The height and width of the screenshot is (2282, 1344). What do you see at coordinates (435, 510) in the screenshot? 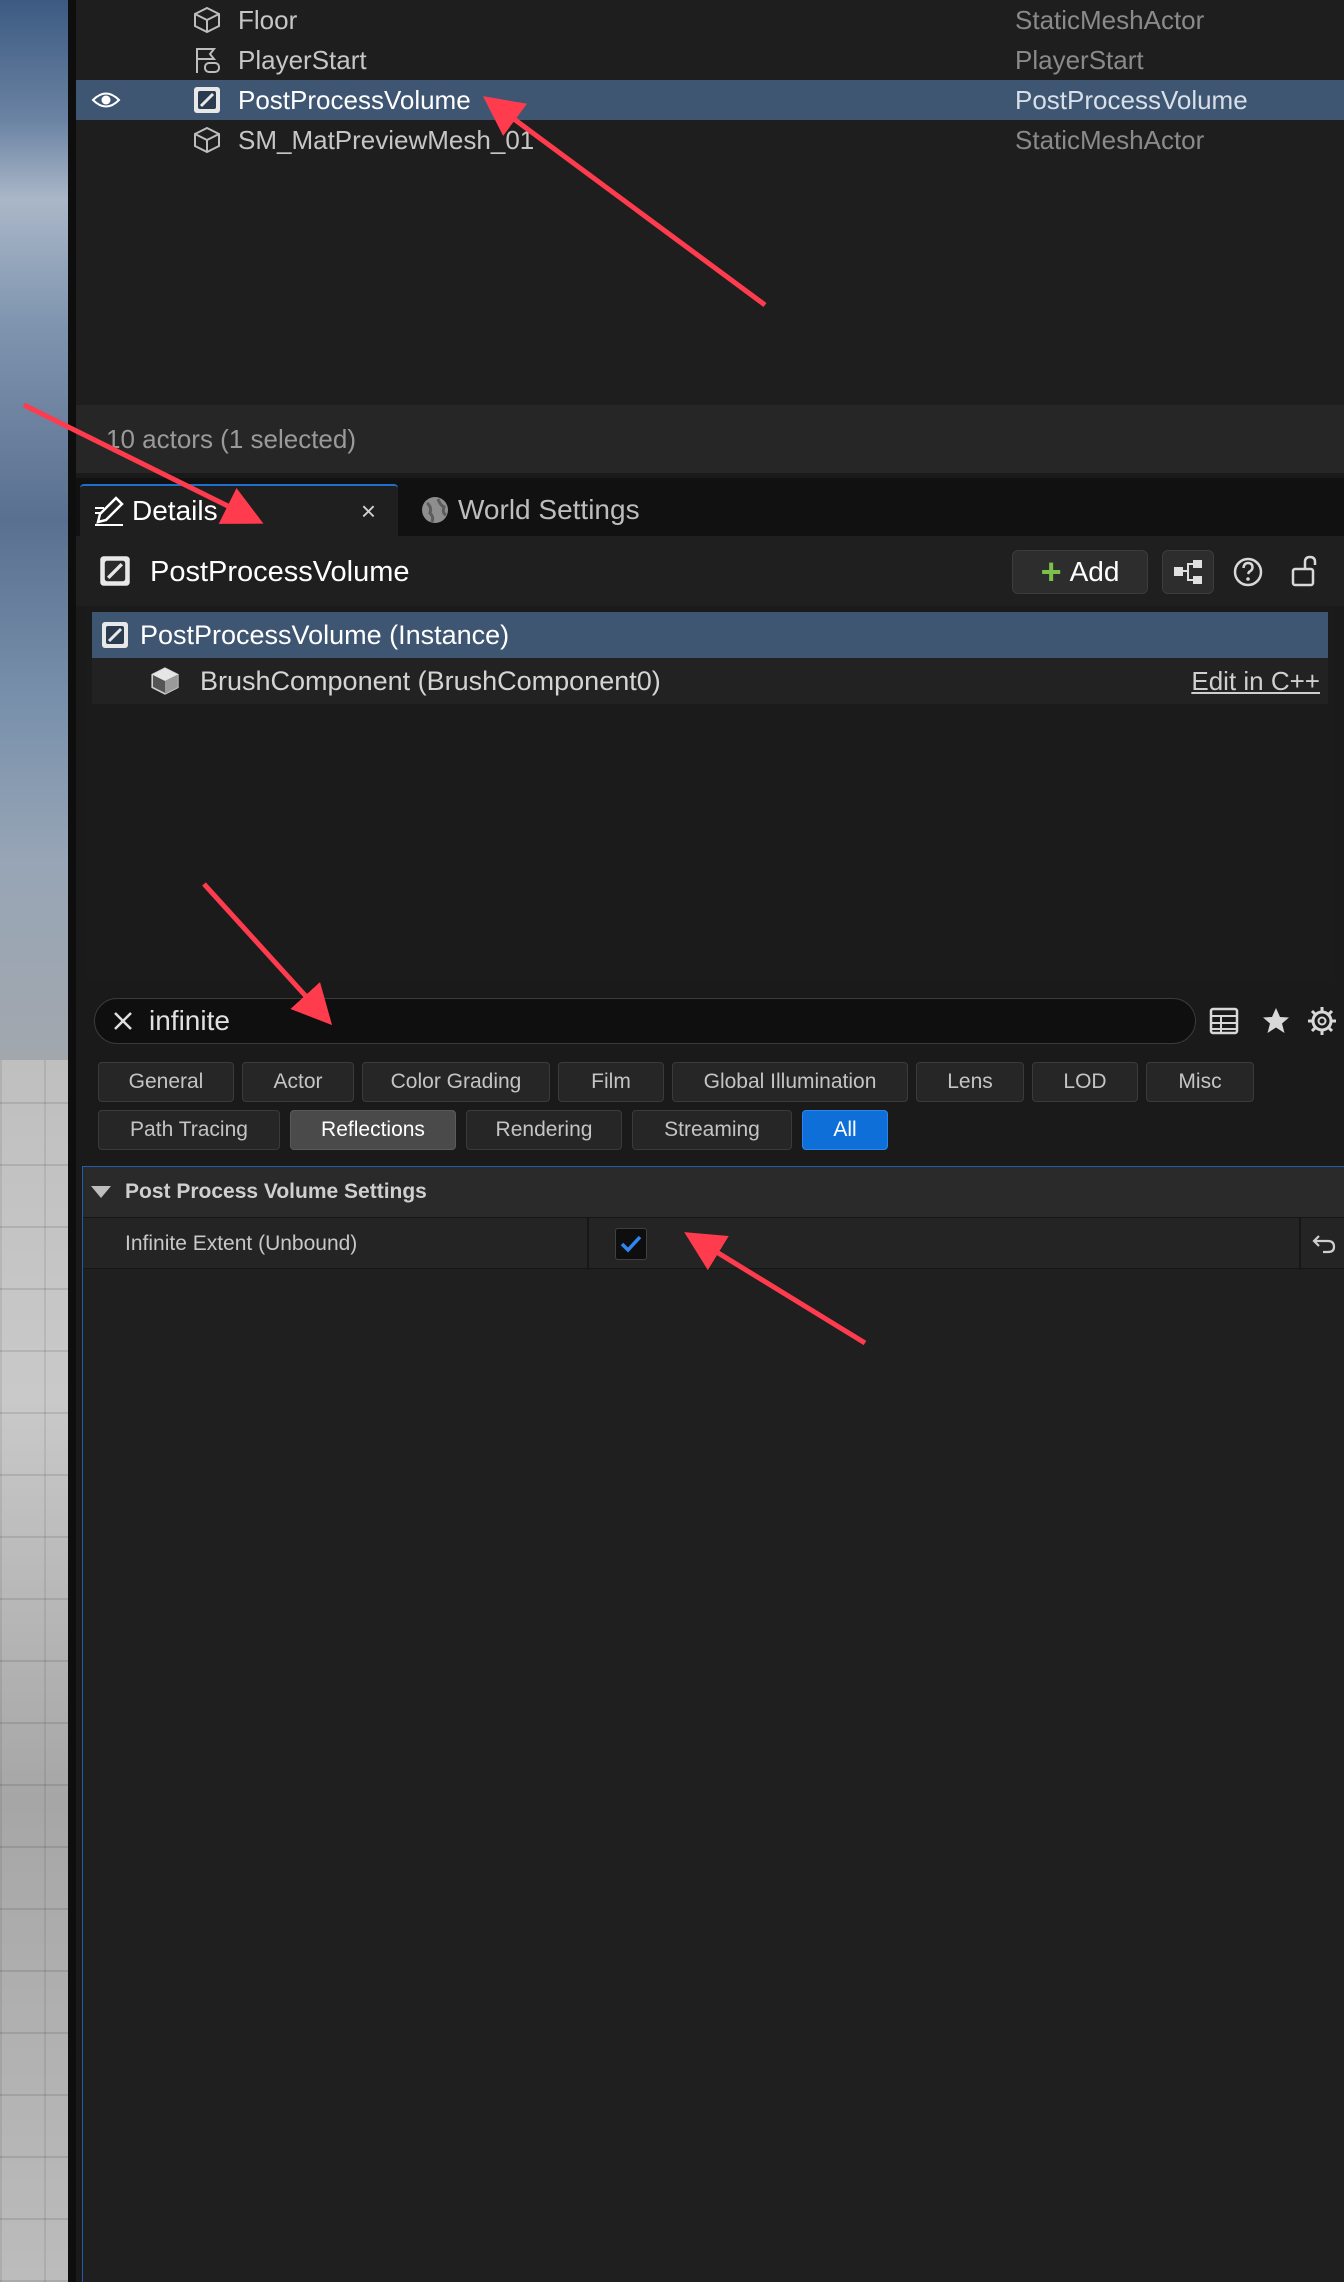
I see `globe-icon` at bounding box center [435, 510].